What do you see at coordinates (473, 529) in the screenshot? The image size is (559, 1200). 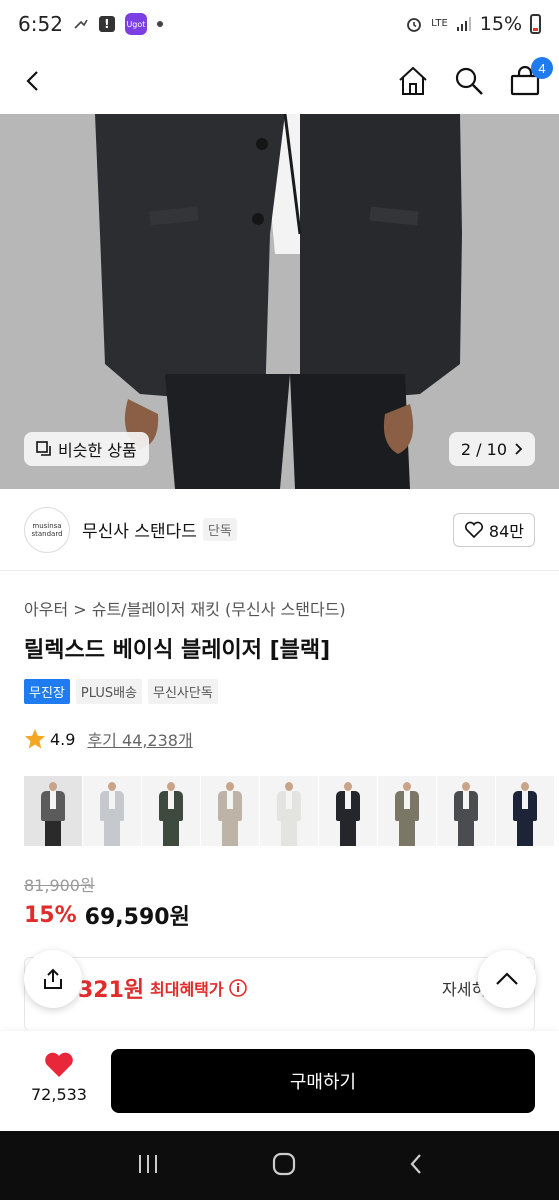 I see `heart-outline-icon` at bounding box center [473, 529].